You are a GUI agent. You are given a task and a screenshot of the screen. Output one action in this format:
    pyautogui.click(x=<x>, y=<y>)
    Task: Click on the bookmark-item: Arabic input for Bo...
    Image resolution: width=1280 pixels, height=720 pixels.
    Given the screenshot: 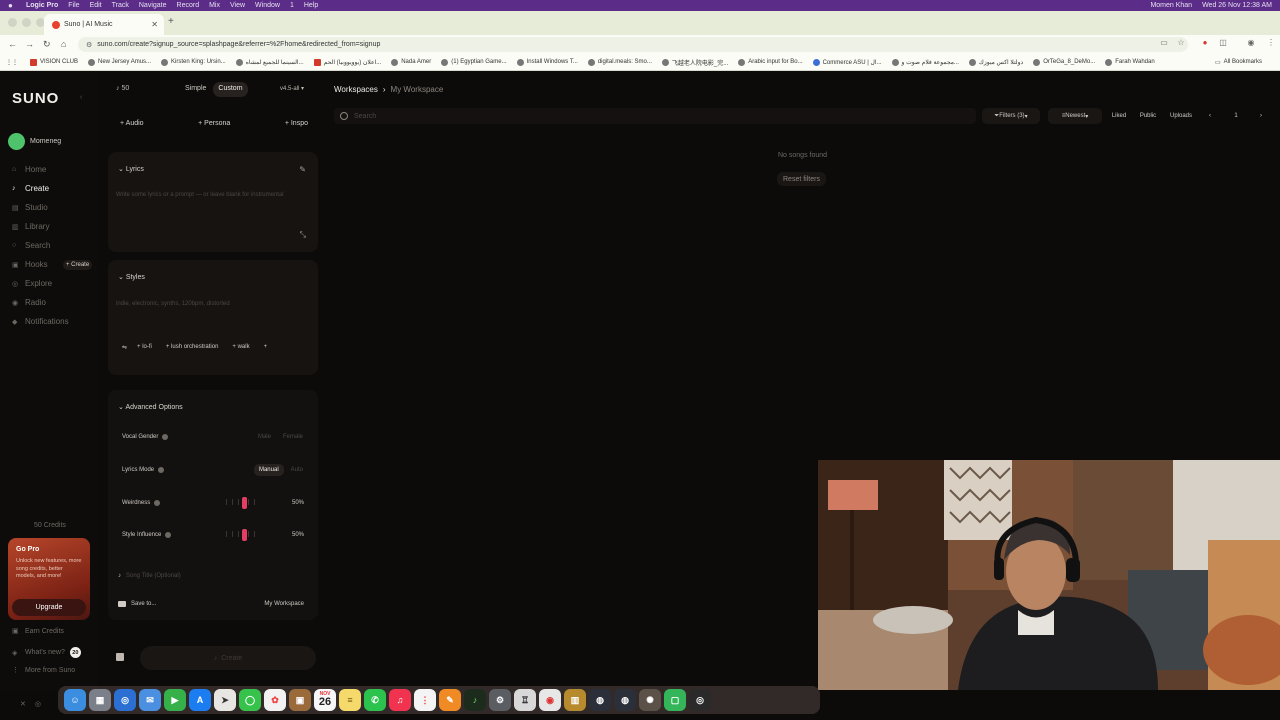 What is the action you would take?
    pyautogui.click(x=770, y=62)
    